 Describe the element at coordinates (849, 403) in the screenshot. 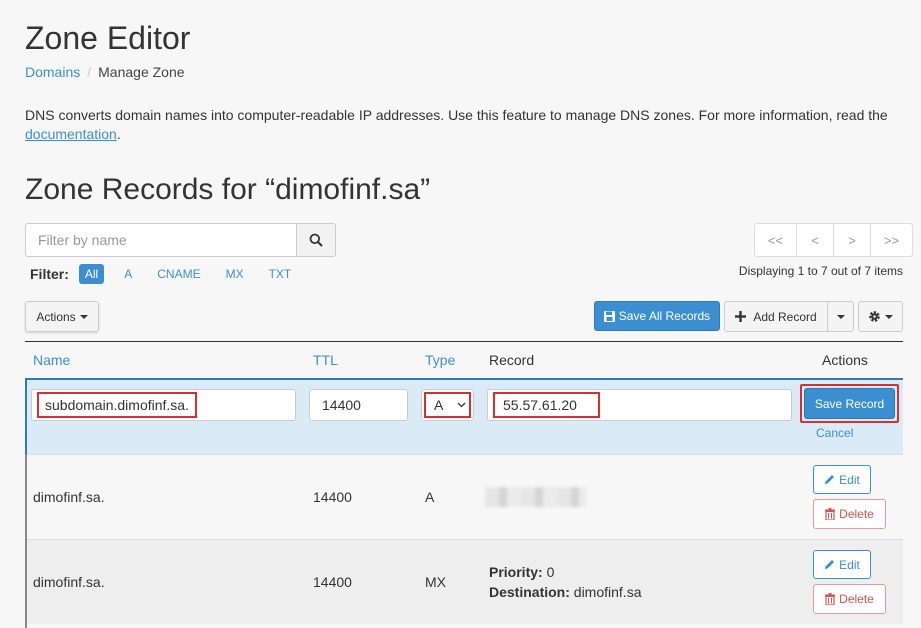

I see `save-record-button: Save Record` at that location.